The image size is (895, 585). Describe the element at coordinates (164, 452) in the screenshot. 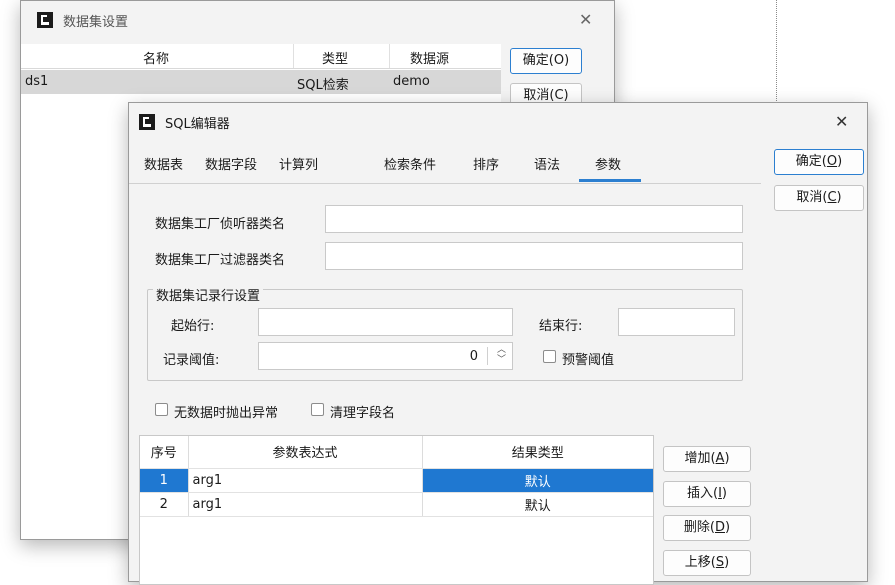

I see `param-col-no: 序号` at that location.